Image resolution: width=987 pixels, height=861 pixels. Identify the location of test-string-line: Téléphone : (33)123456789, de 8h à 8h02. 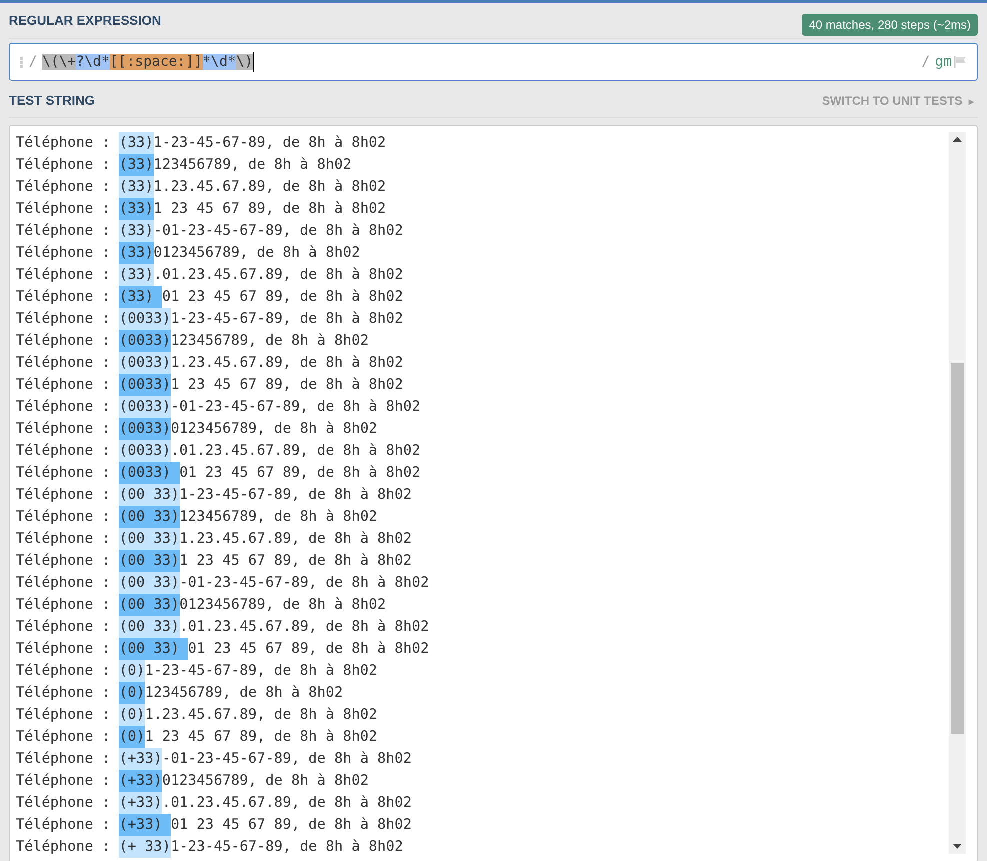
(482, 165).